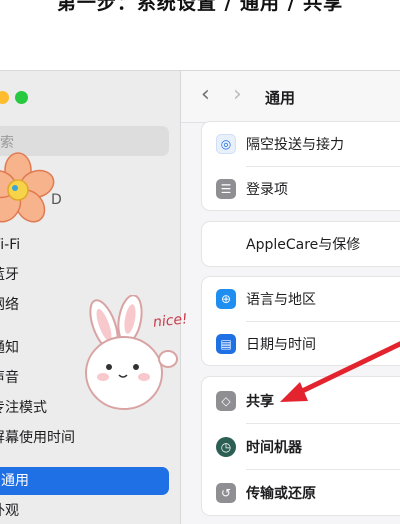 Image resolution: width=400 pixels, height=524 pixels. Describe the element at coordinates (280, 98) in the screenshot. I see `page-title: 通用` at that location.